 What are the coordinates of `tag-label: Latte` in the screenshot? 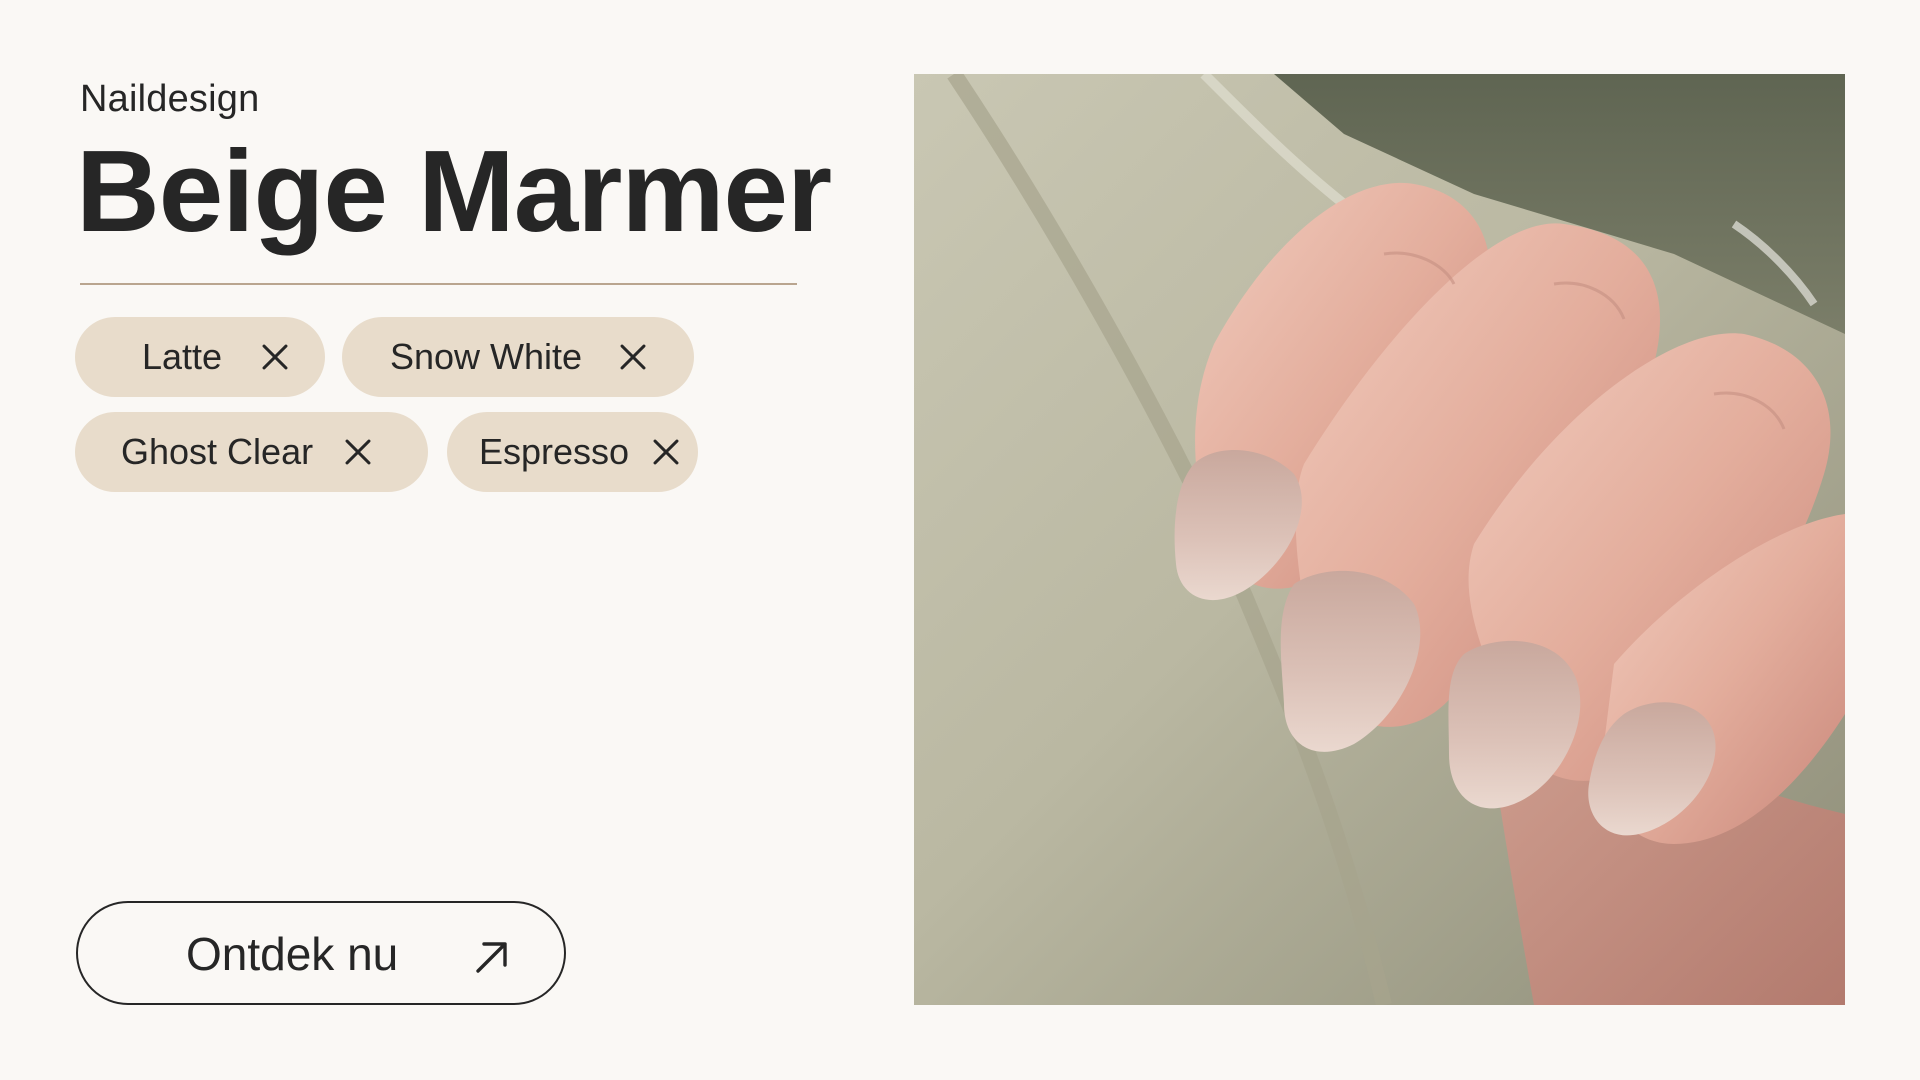 It's located at (182, 356).